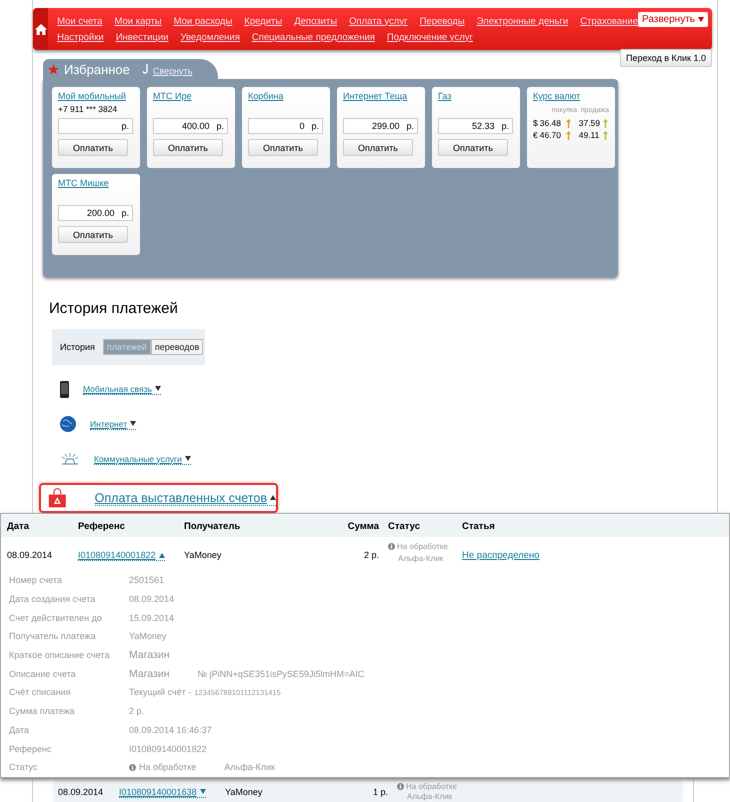 This screenshot has height=802, width=730. I want to click on favorites-title: Избранное, so click(97, 69).